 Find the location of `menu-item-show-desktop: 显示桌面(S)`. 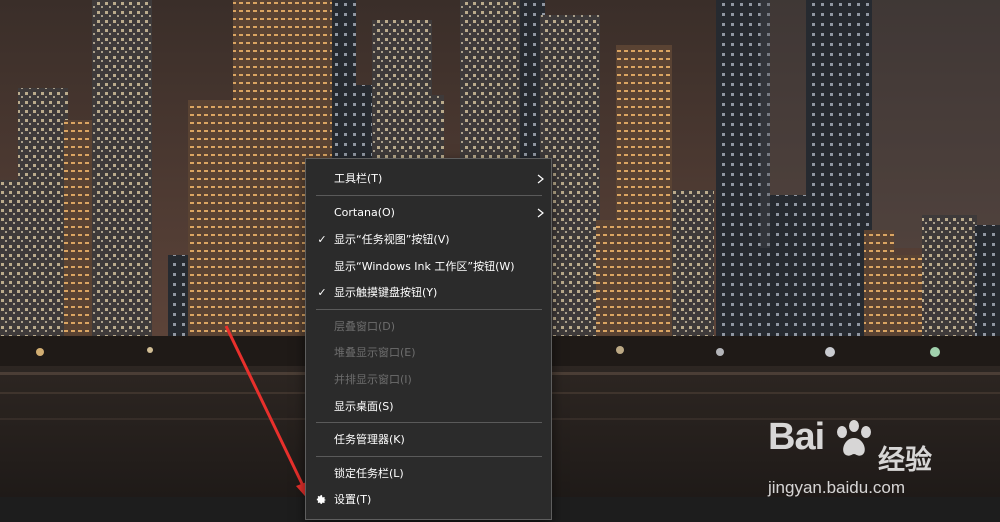

menu-item-show-desktop: 显示桌面(S) is located at coordinates (428, 407).